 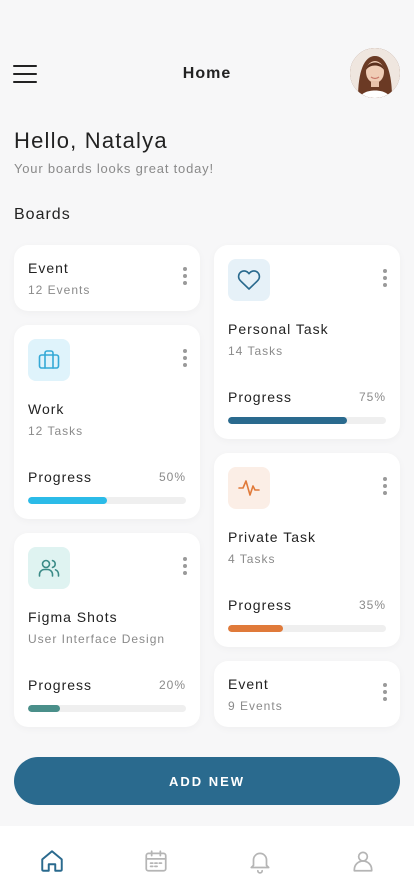 What do you see at coordinates (207, 74) in the screenshot?
I see `header: Home` at bounding box center [207, 74].